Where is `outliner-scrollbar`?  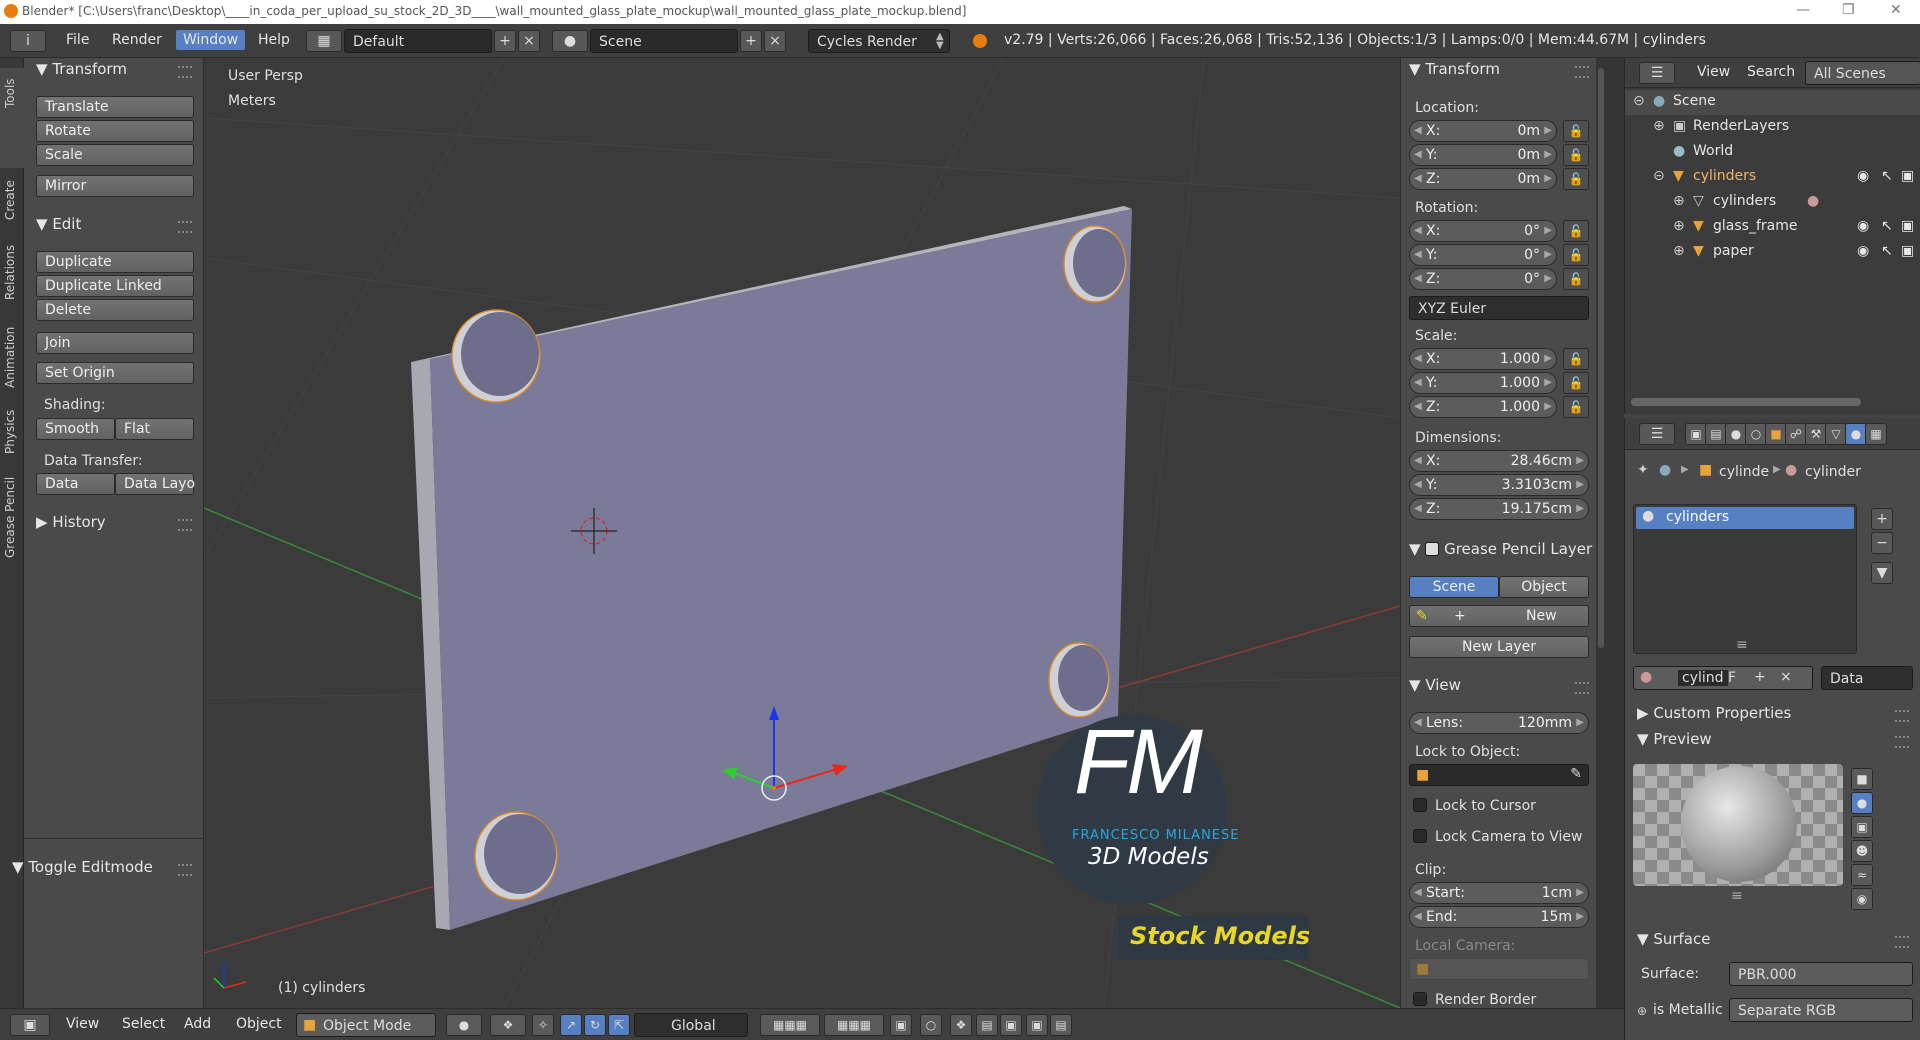
outliner-scrollbar is located at coordinates (1746, 402).